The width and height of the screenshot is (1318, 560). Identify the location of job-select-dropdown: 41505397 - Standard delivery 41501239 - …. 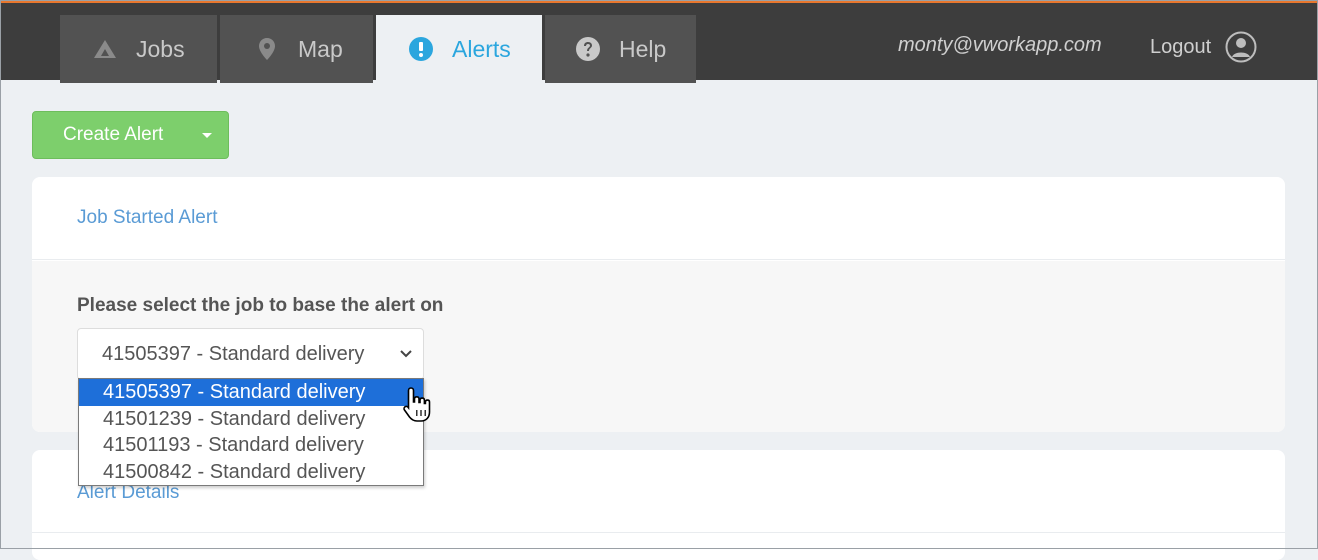
(251, 432).